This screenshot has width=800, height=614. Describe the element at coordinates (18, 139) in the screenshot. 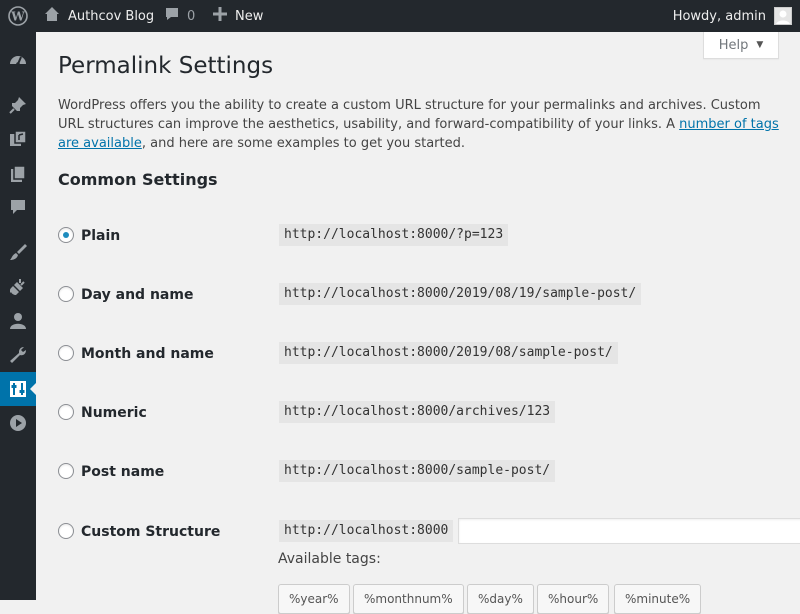

I see `media-icon` at that location.